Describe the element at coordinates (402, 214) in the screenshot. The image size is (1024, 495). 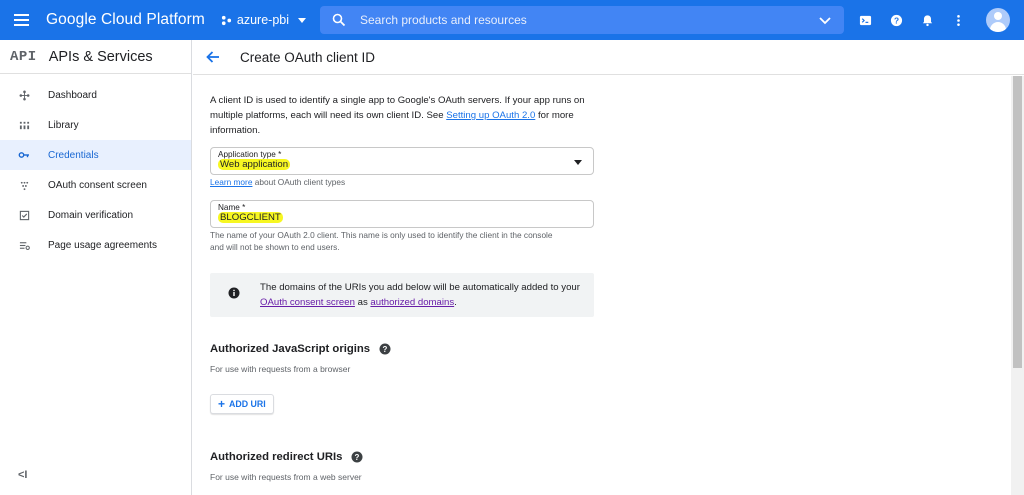
I see `name-field: Name * BLOGCLIENT` at that location.